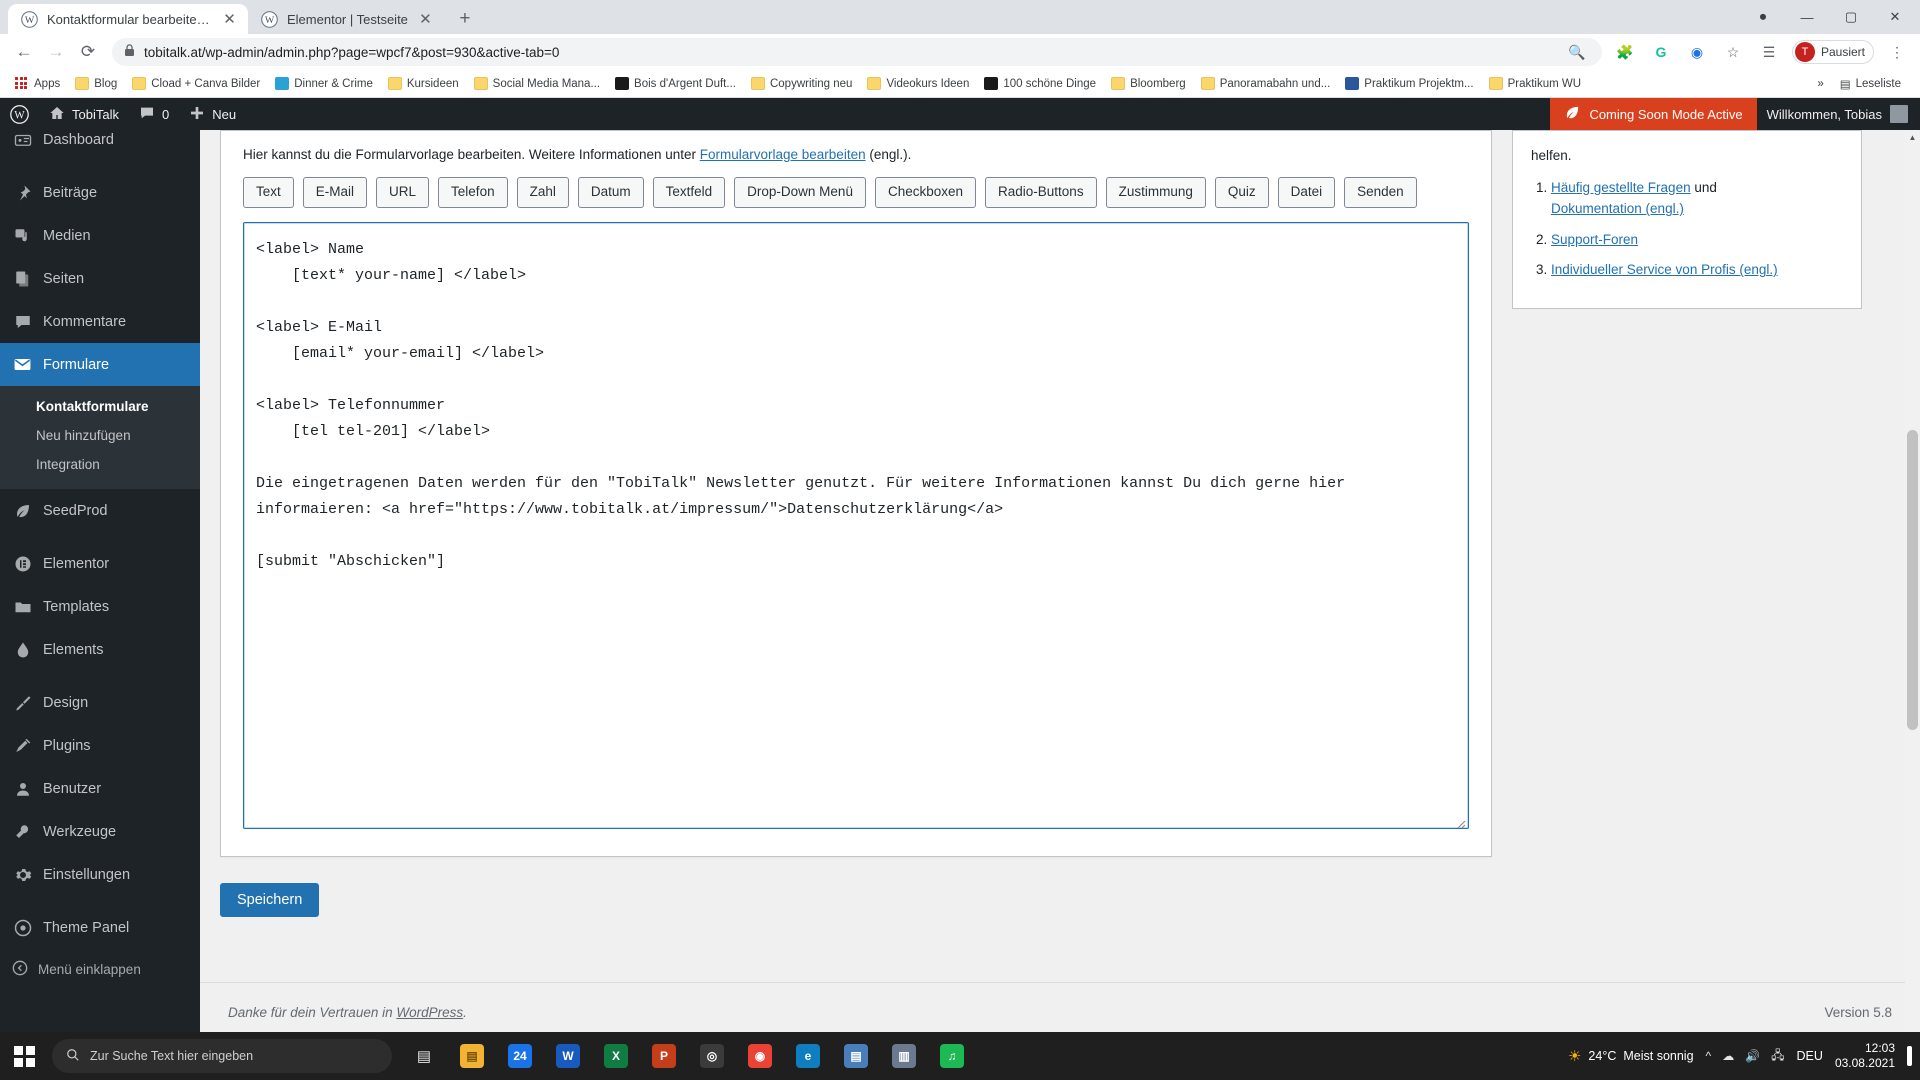  I want to click on chrome-icon: ◉, so click(760, 1056).